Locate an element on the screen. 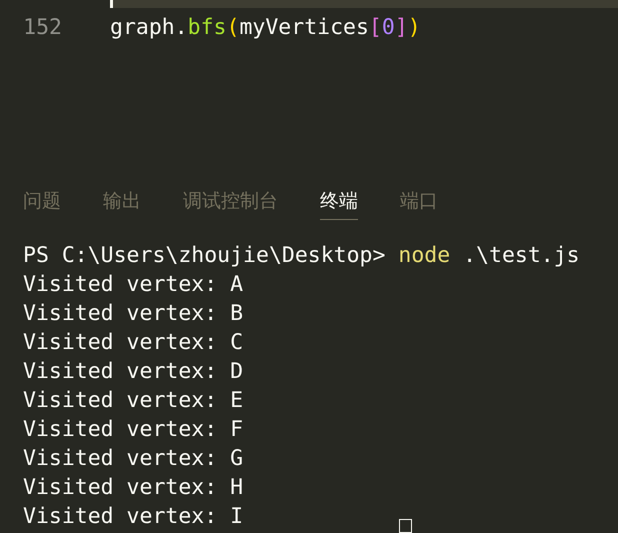 The height and width of the screenshot is (533, 618). line-number: 152 is located at coordinates (42, 27).